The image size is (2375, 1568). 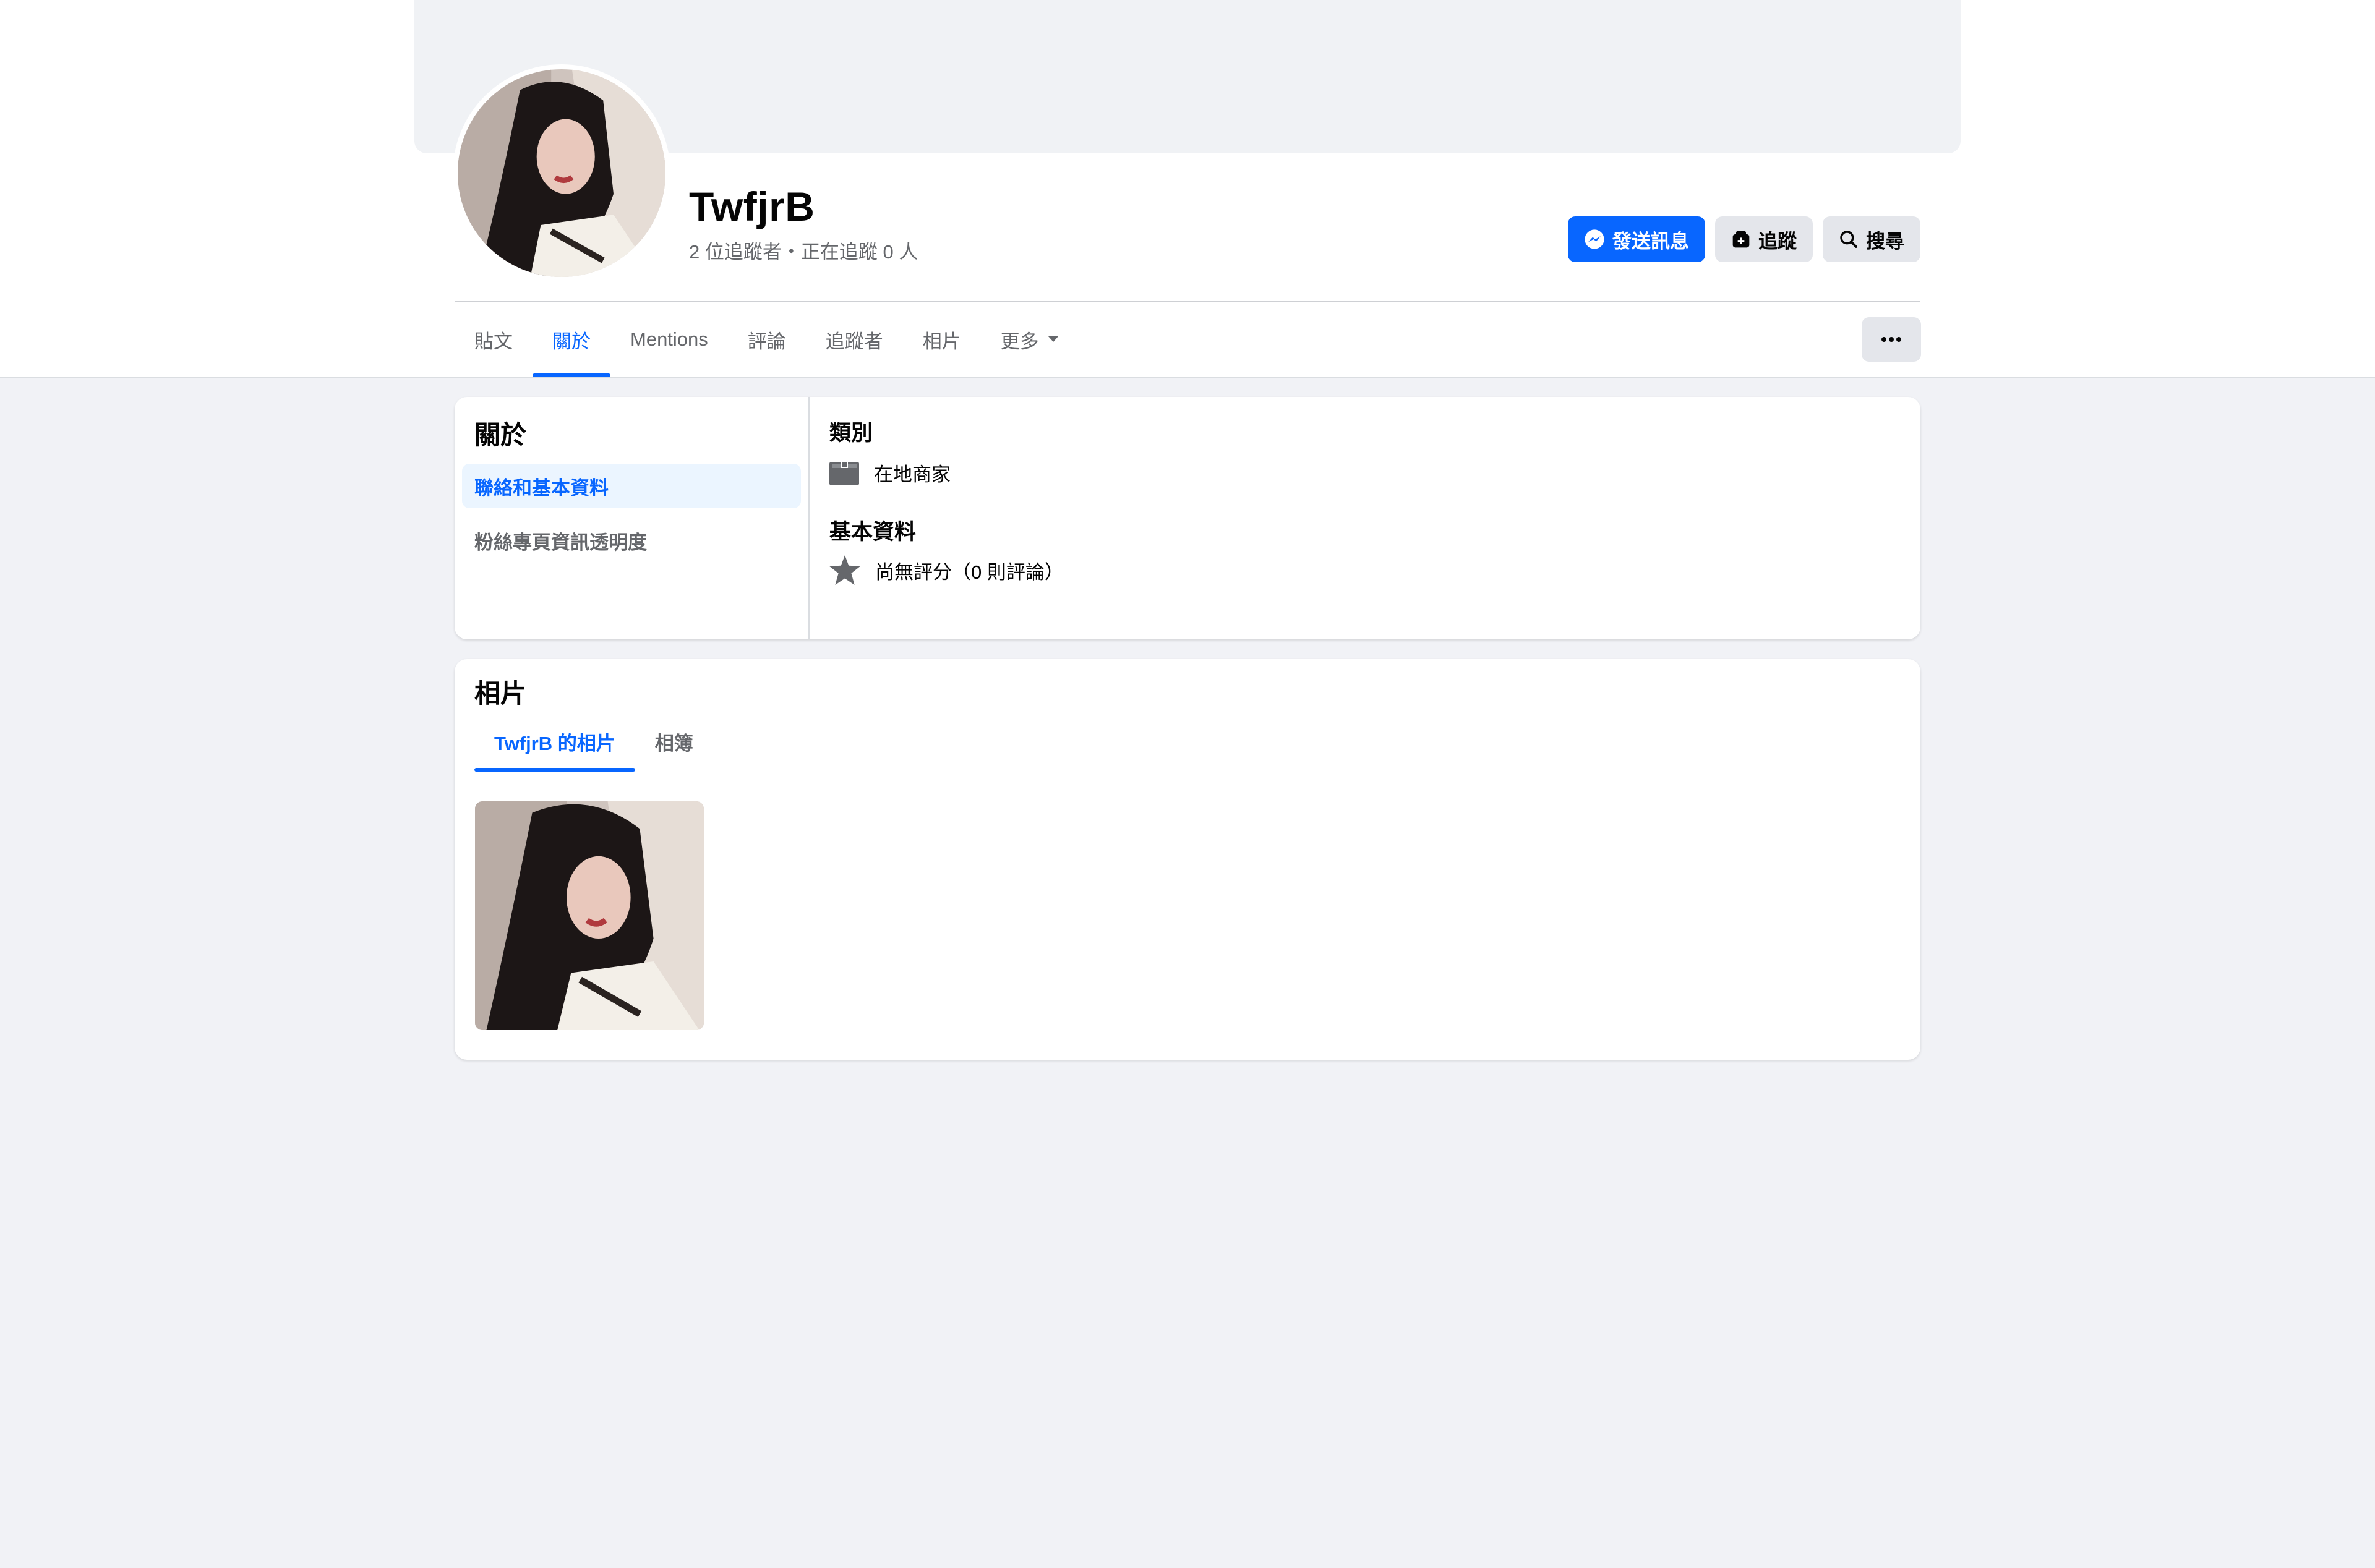 What do you see at coordinates (851, 433) in the screenshot?
I see `category-title: 類別` at bounding box center [851, 433].